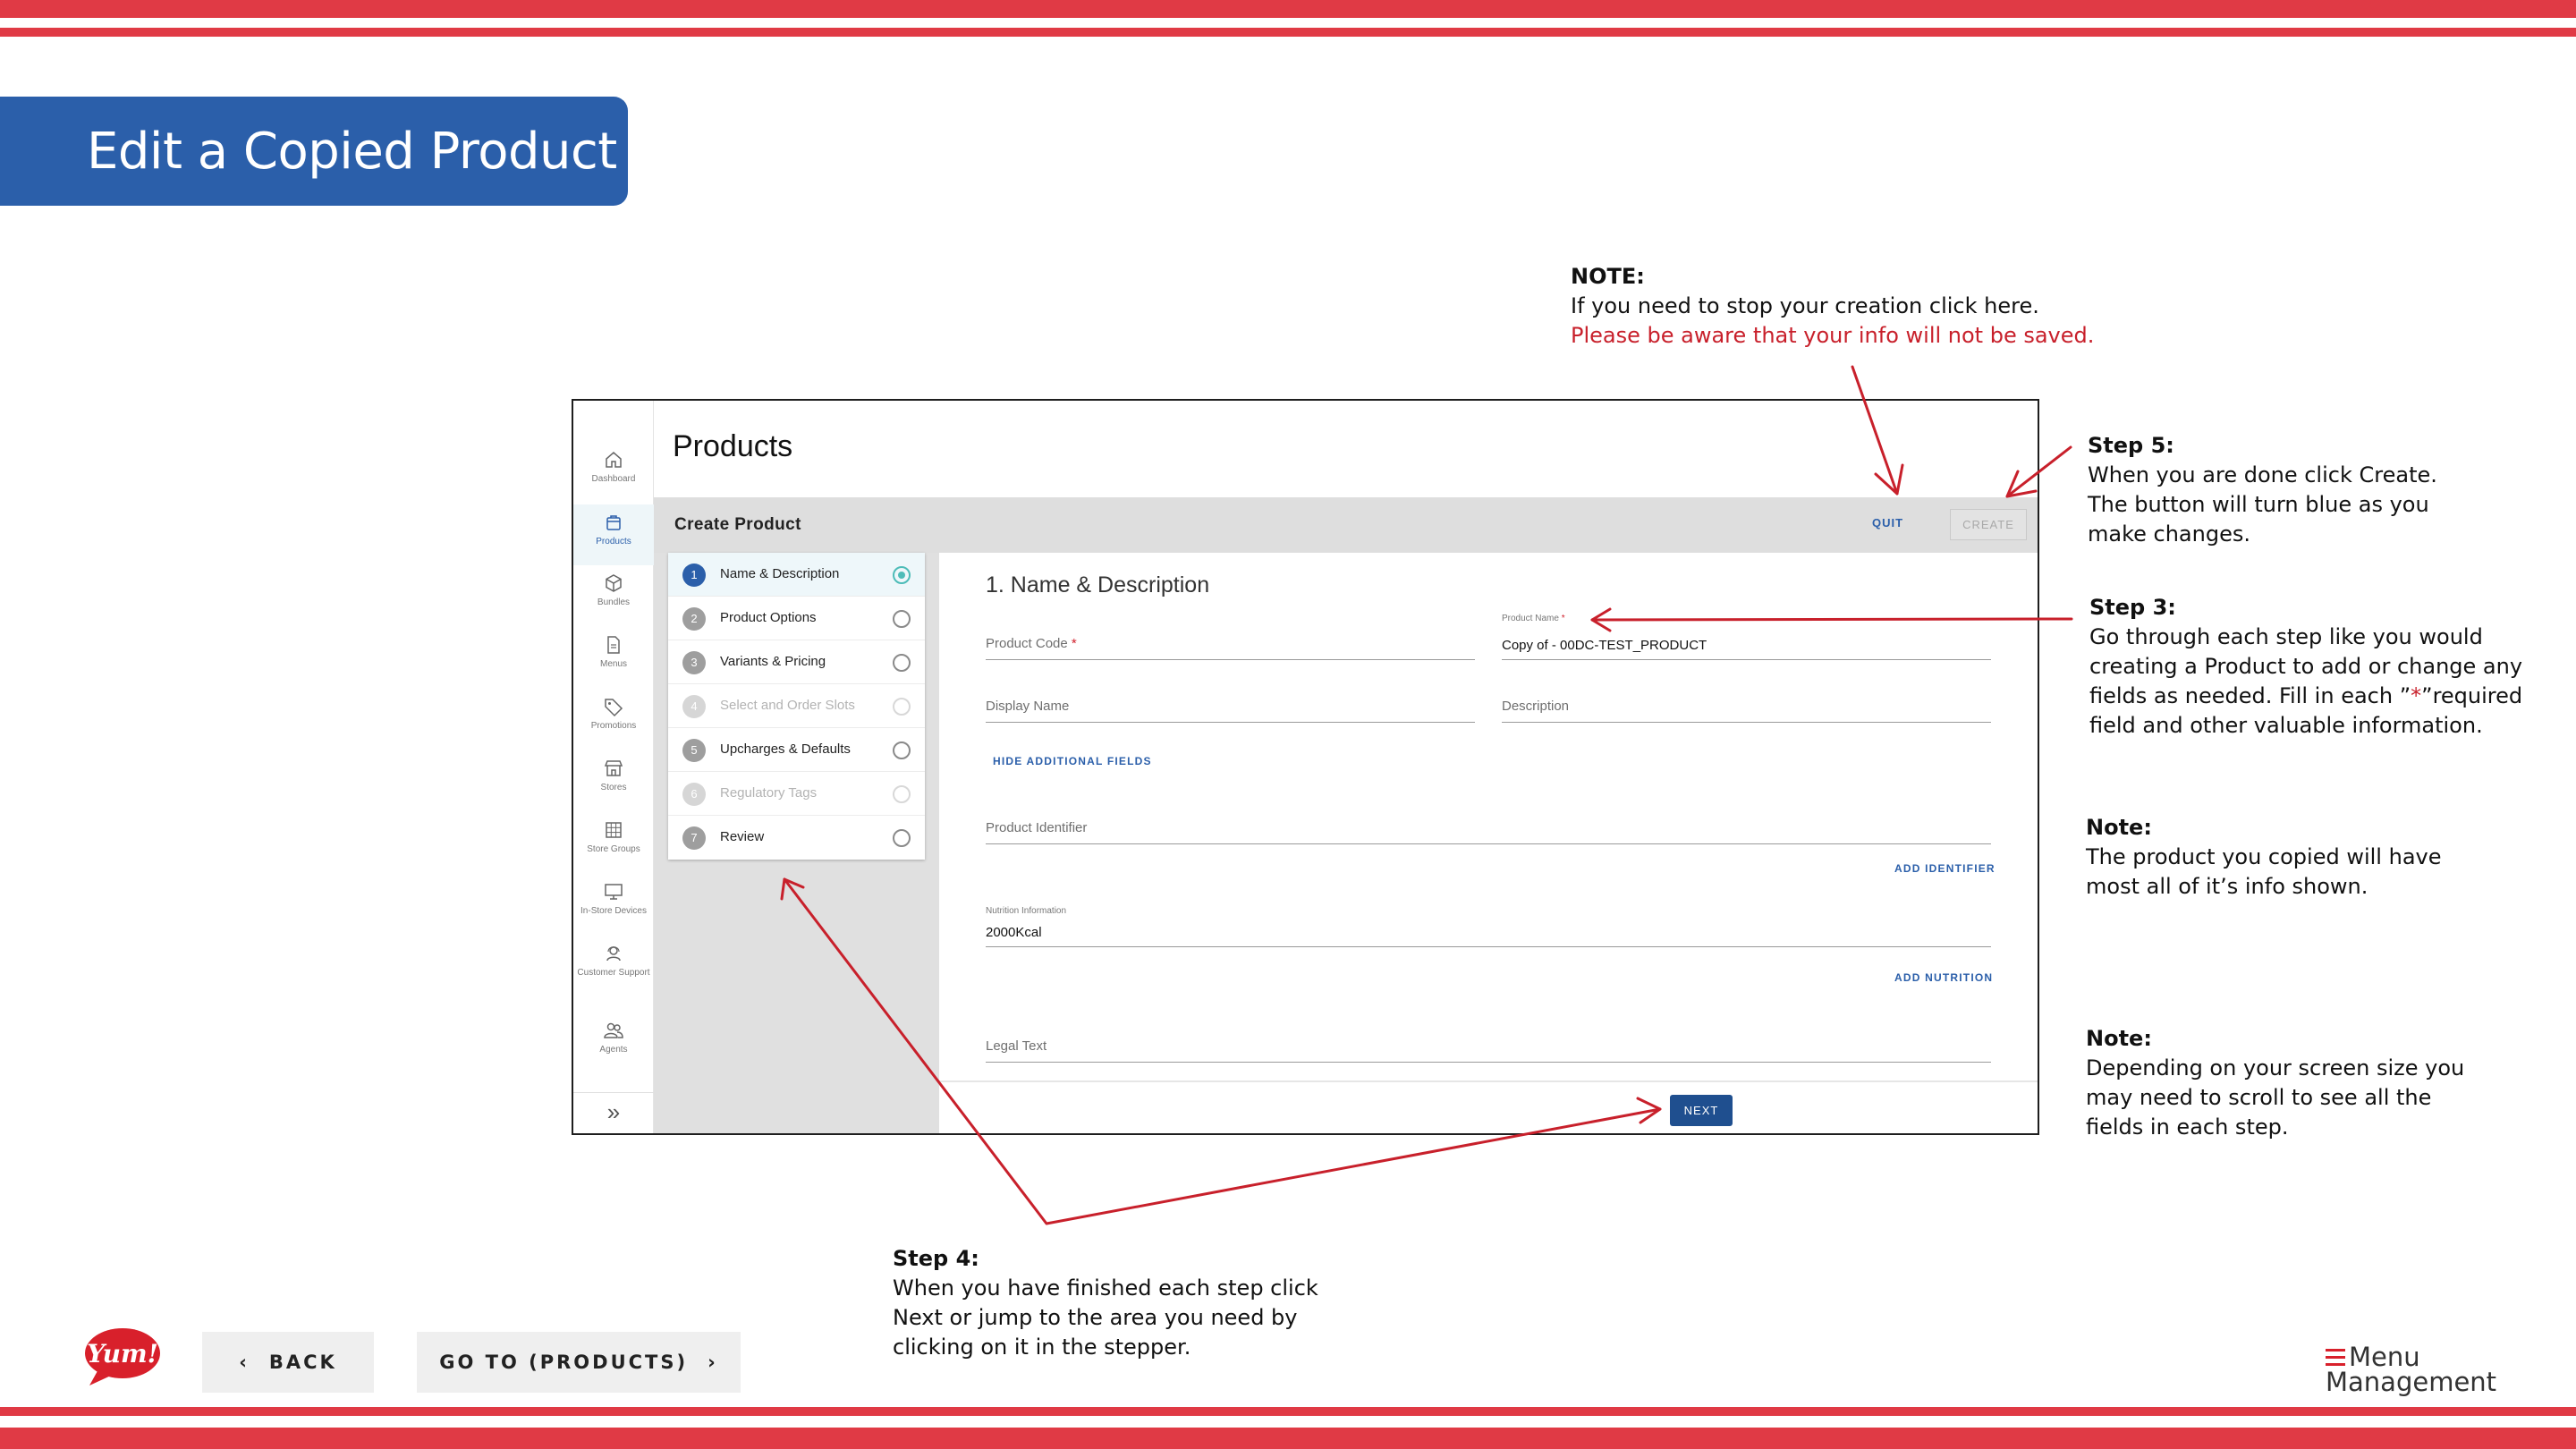 This screenshot has width=2576, height=1449. What do you see at coordinates (1221, 1051) in the screenshot?
I see `arrow-to-stepper-and-next` at bounding box center [1221, 1051].